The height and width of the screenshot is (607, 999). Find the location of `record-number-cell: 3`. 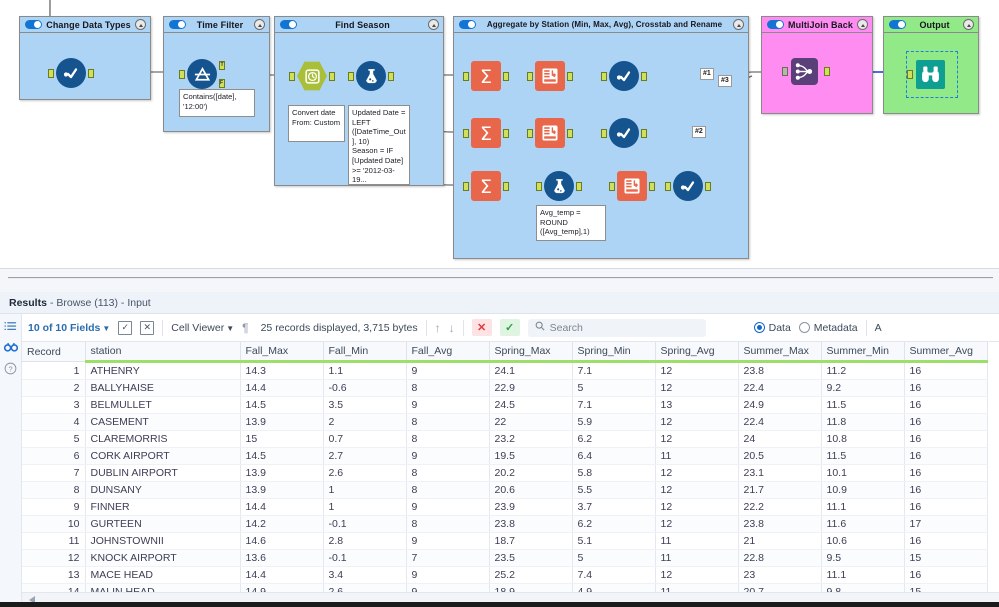

record-number-cell: 3 is located at coordinates (54, 405).